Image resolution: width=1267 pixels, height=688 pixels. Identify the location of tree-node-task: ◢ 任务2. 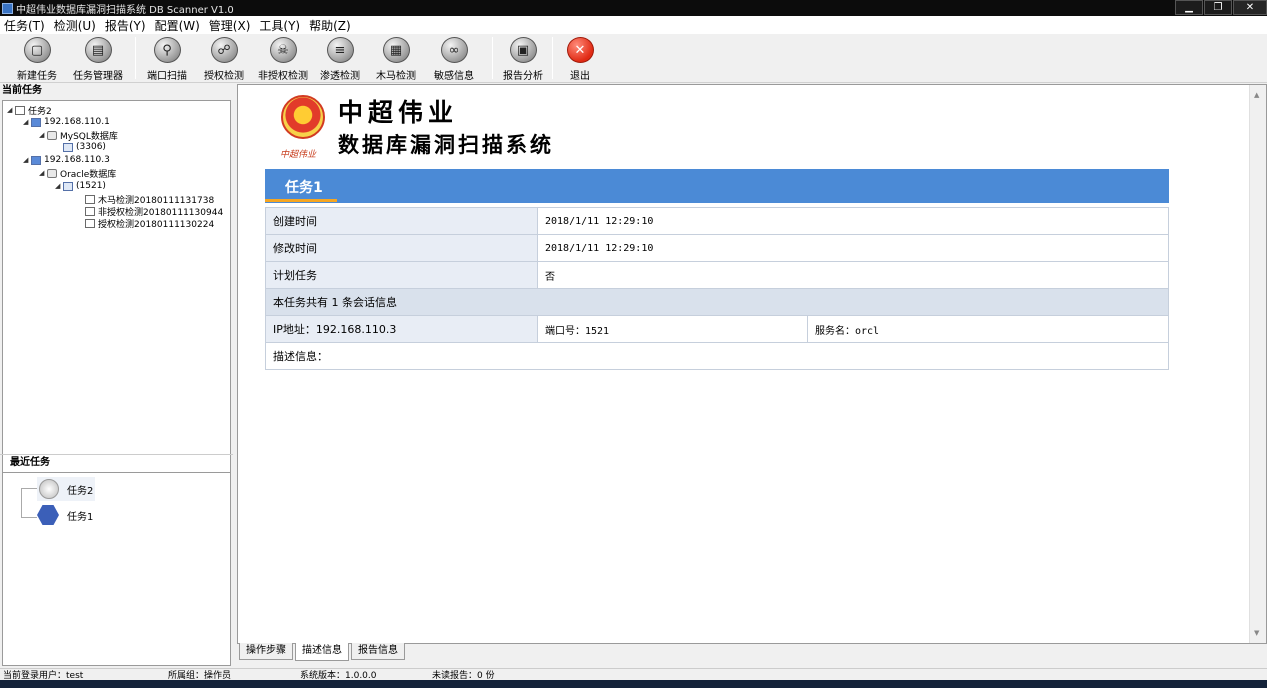
(29, 110).